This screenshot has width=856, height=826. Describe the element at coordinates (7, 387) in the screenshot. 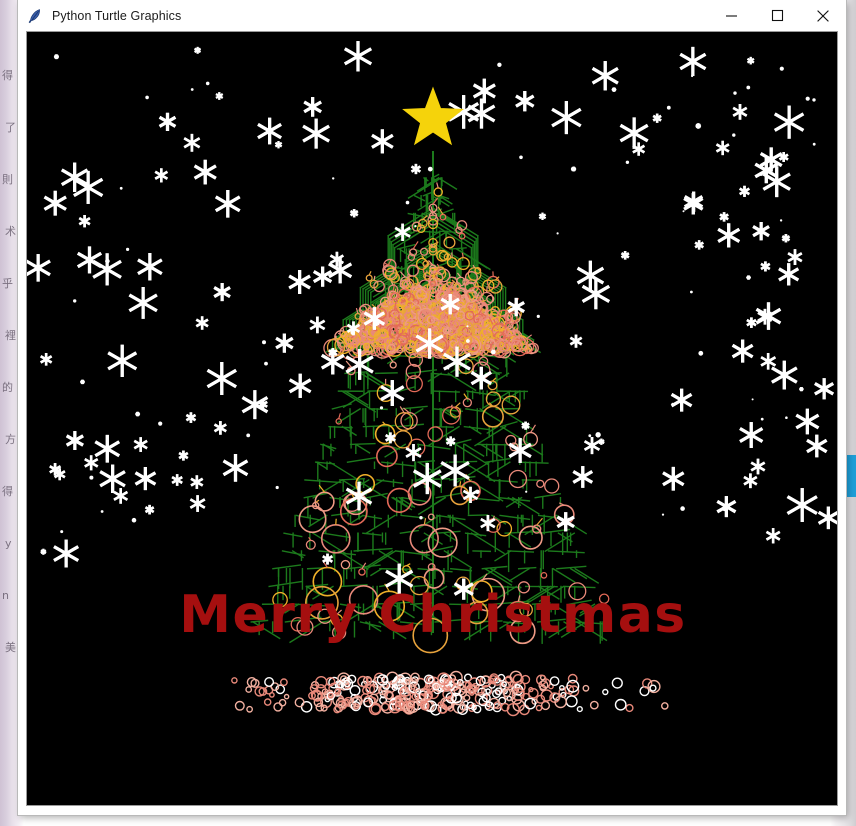

I see `background-glyph: 的` at that location.